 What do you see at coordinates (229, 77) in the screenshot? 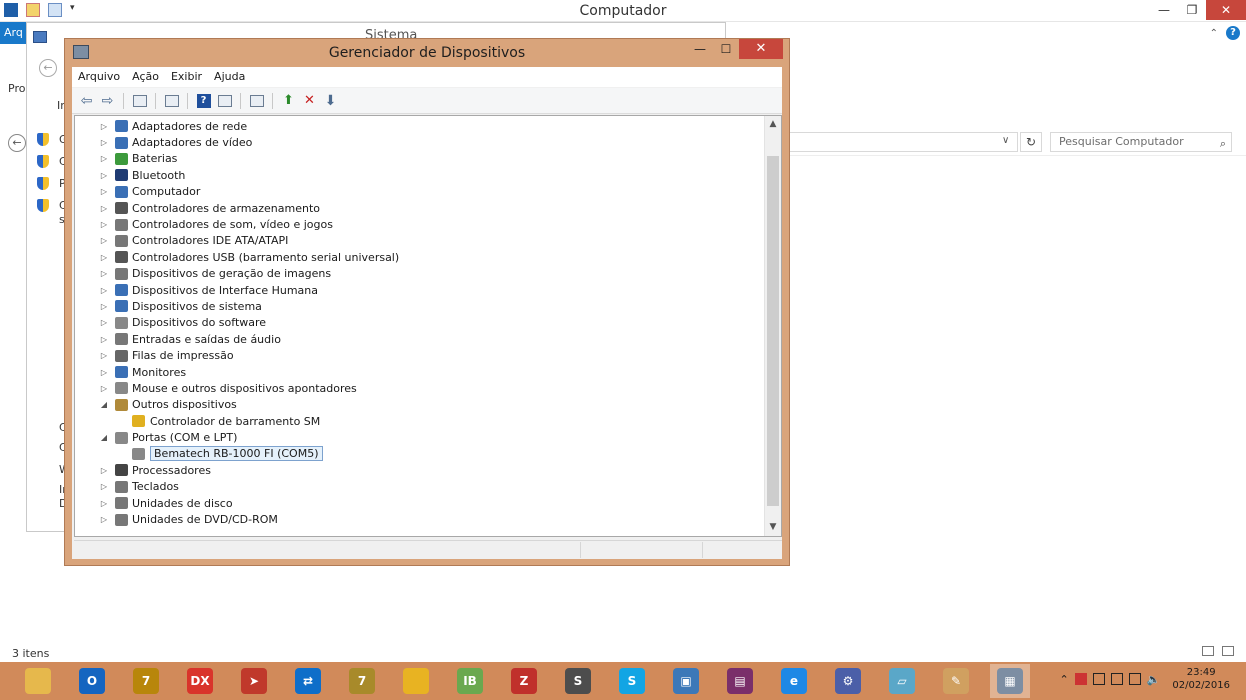
I see `menu-ajuda: Ajuda` at bounding box center [229, 77].